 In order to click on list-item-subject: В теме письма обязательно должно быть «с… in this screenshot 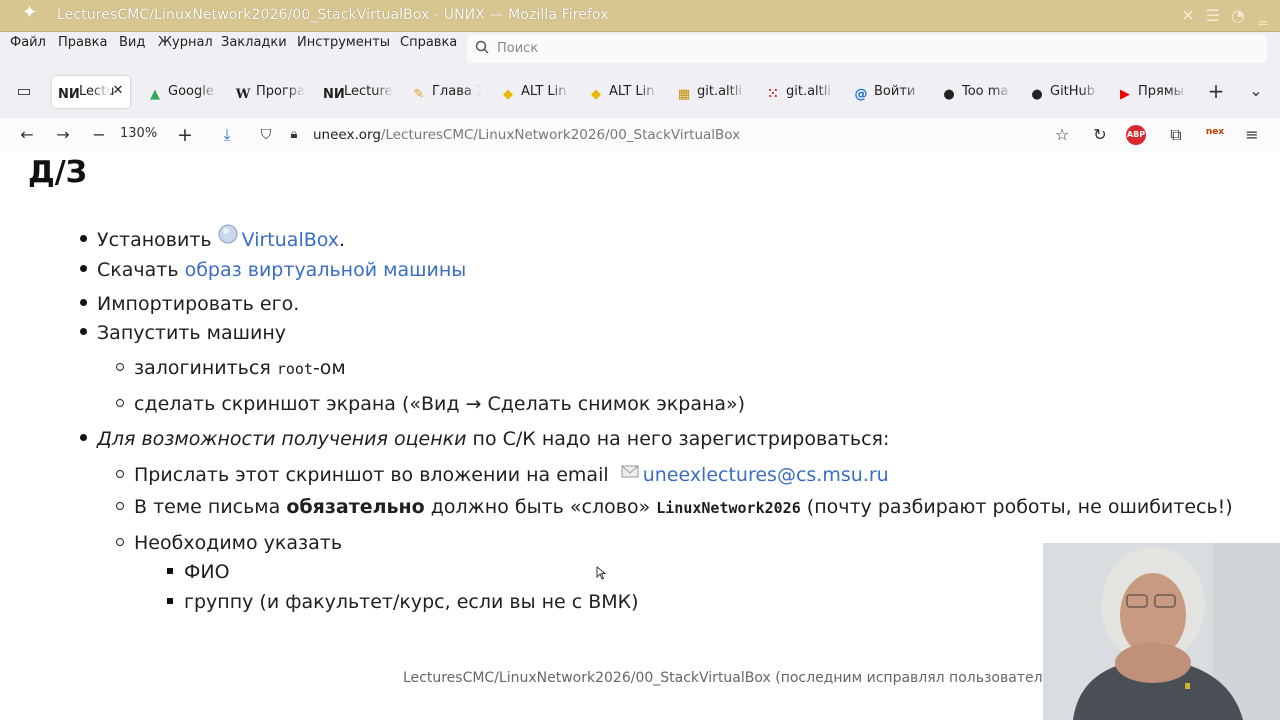, I will do `click(674, 507)`.